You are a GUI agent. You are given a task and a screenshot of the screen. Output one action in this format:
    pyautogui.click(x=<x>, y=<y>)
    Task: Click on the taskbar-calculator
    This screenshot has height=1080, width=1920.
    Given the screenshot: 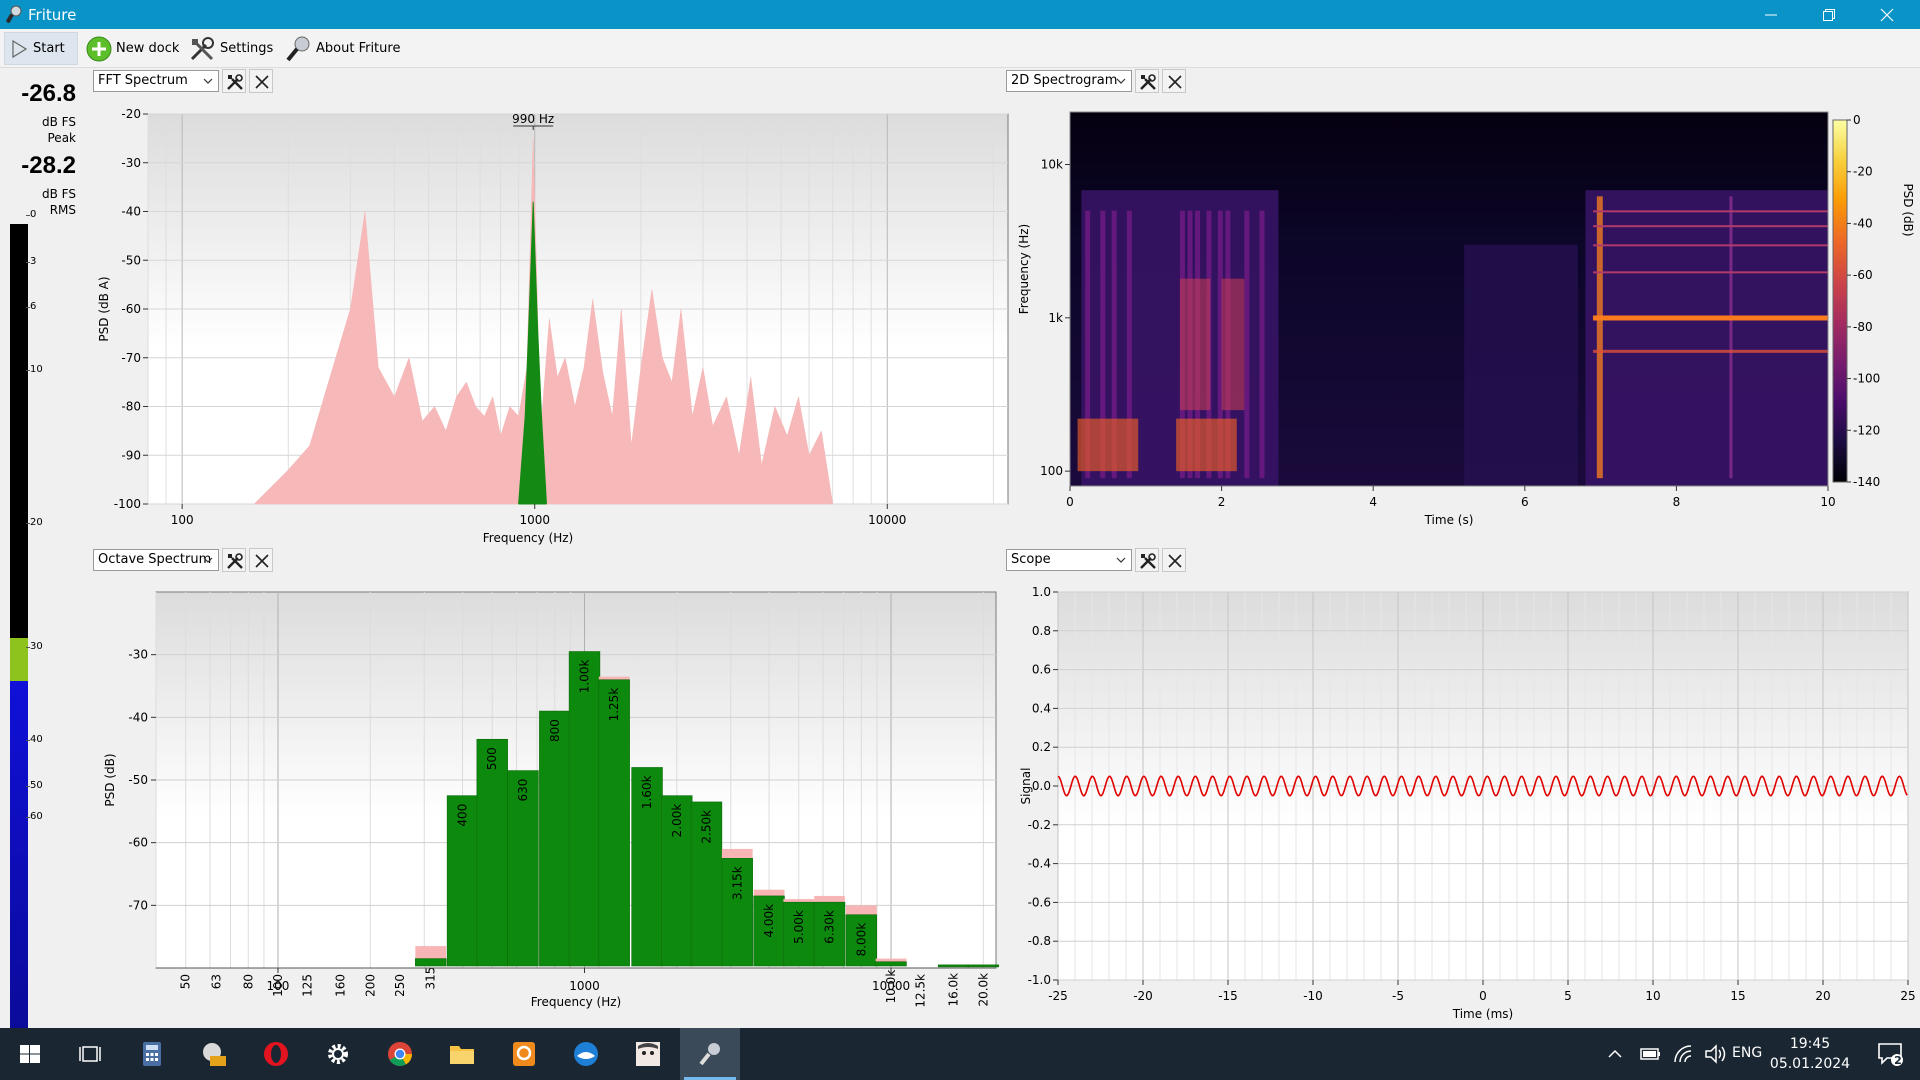 What is the action you would take?
    pyautogui.click(x=152, y=1054)
    